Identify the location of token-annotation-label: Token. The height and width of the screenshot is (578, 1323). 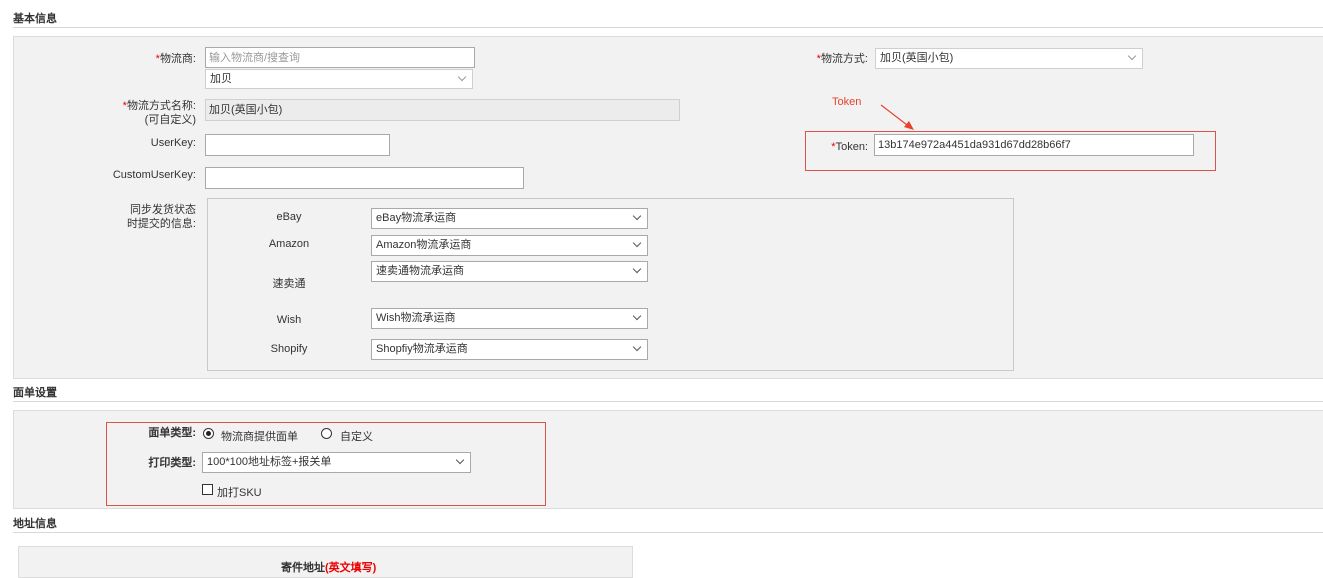
(847, 102).